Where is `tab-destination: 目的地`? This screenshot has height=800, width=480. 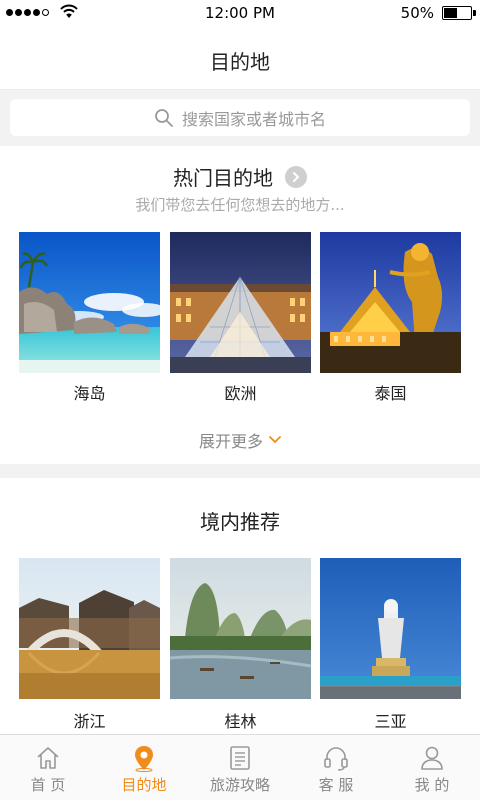
tab-destination: 目的地 is located at coordinates (144, 767).